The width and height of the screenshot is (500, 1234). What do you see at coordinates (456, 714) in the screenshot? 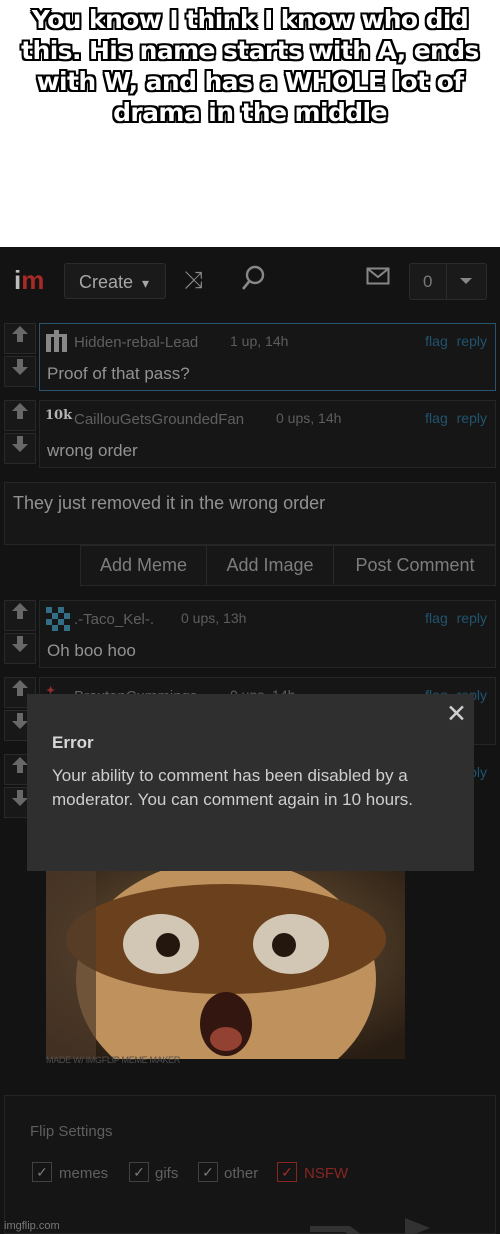
I see `close-icon: ✕` at bounding box center [456, 714].